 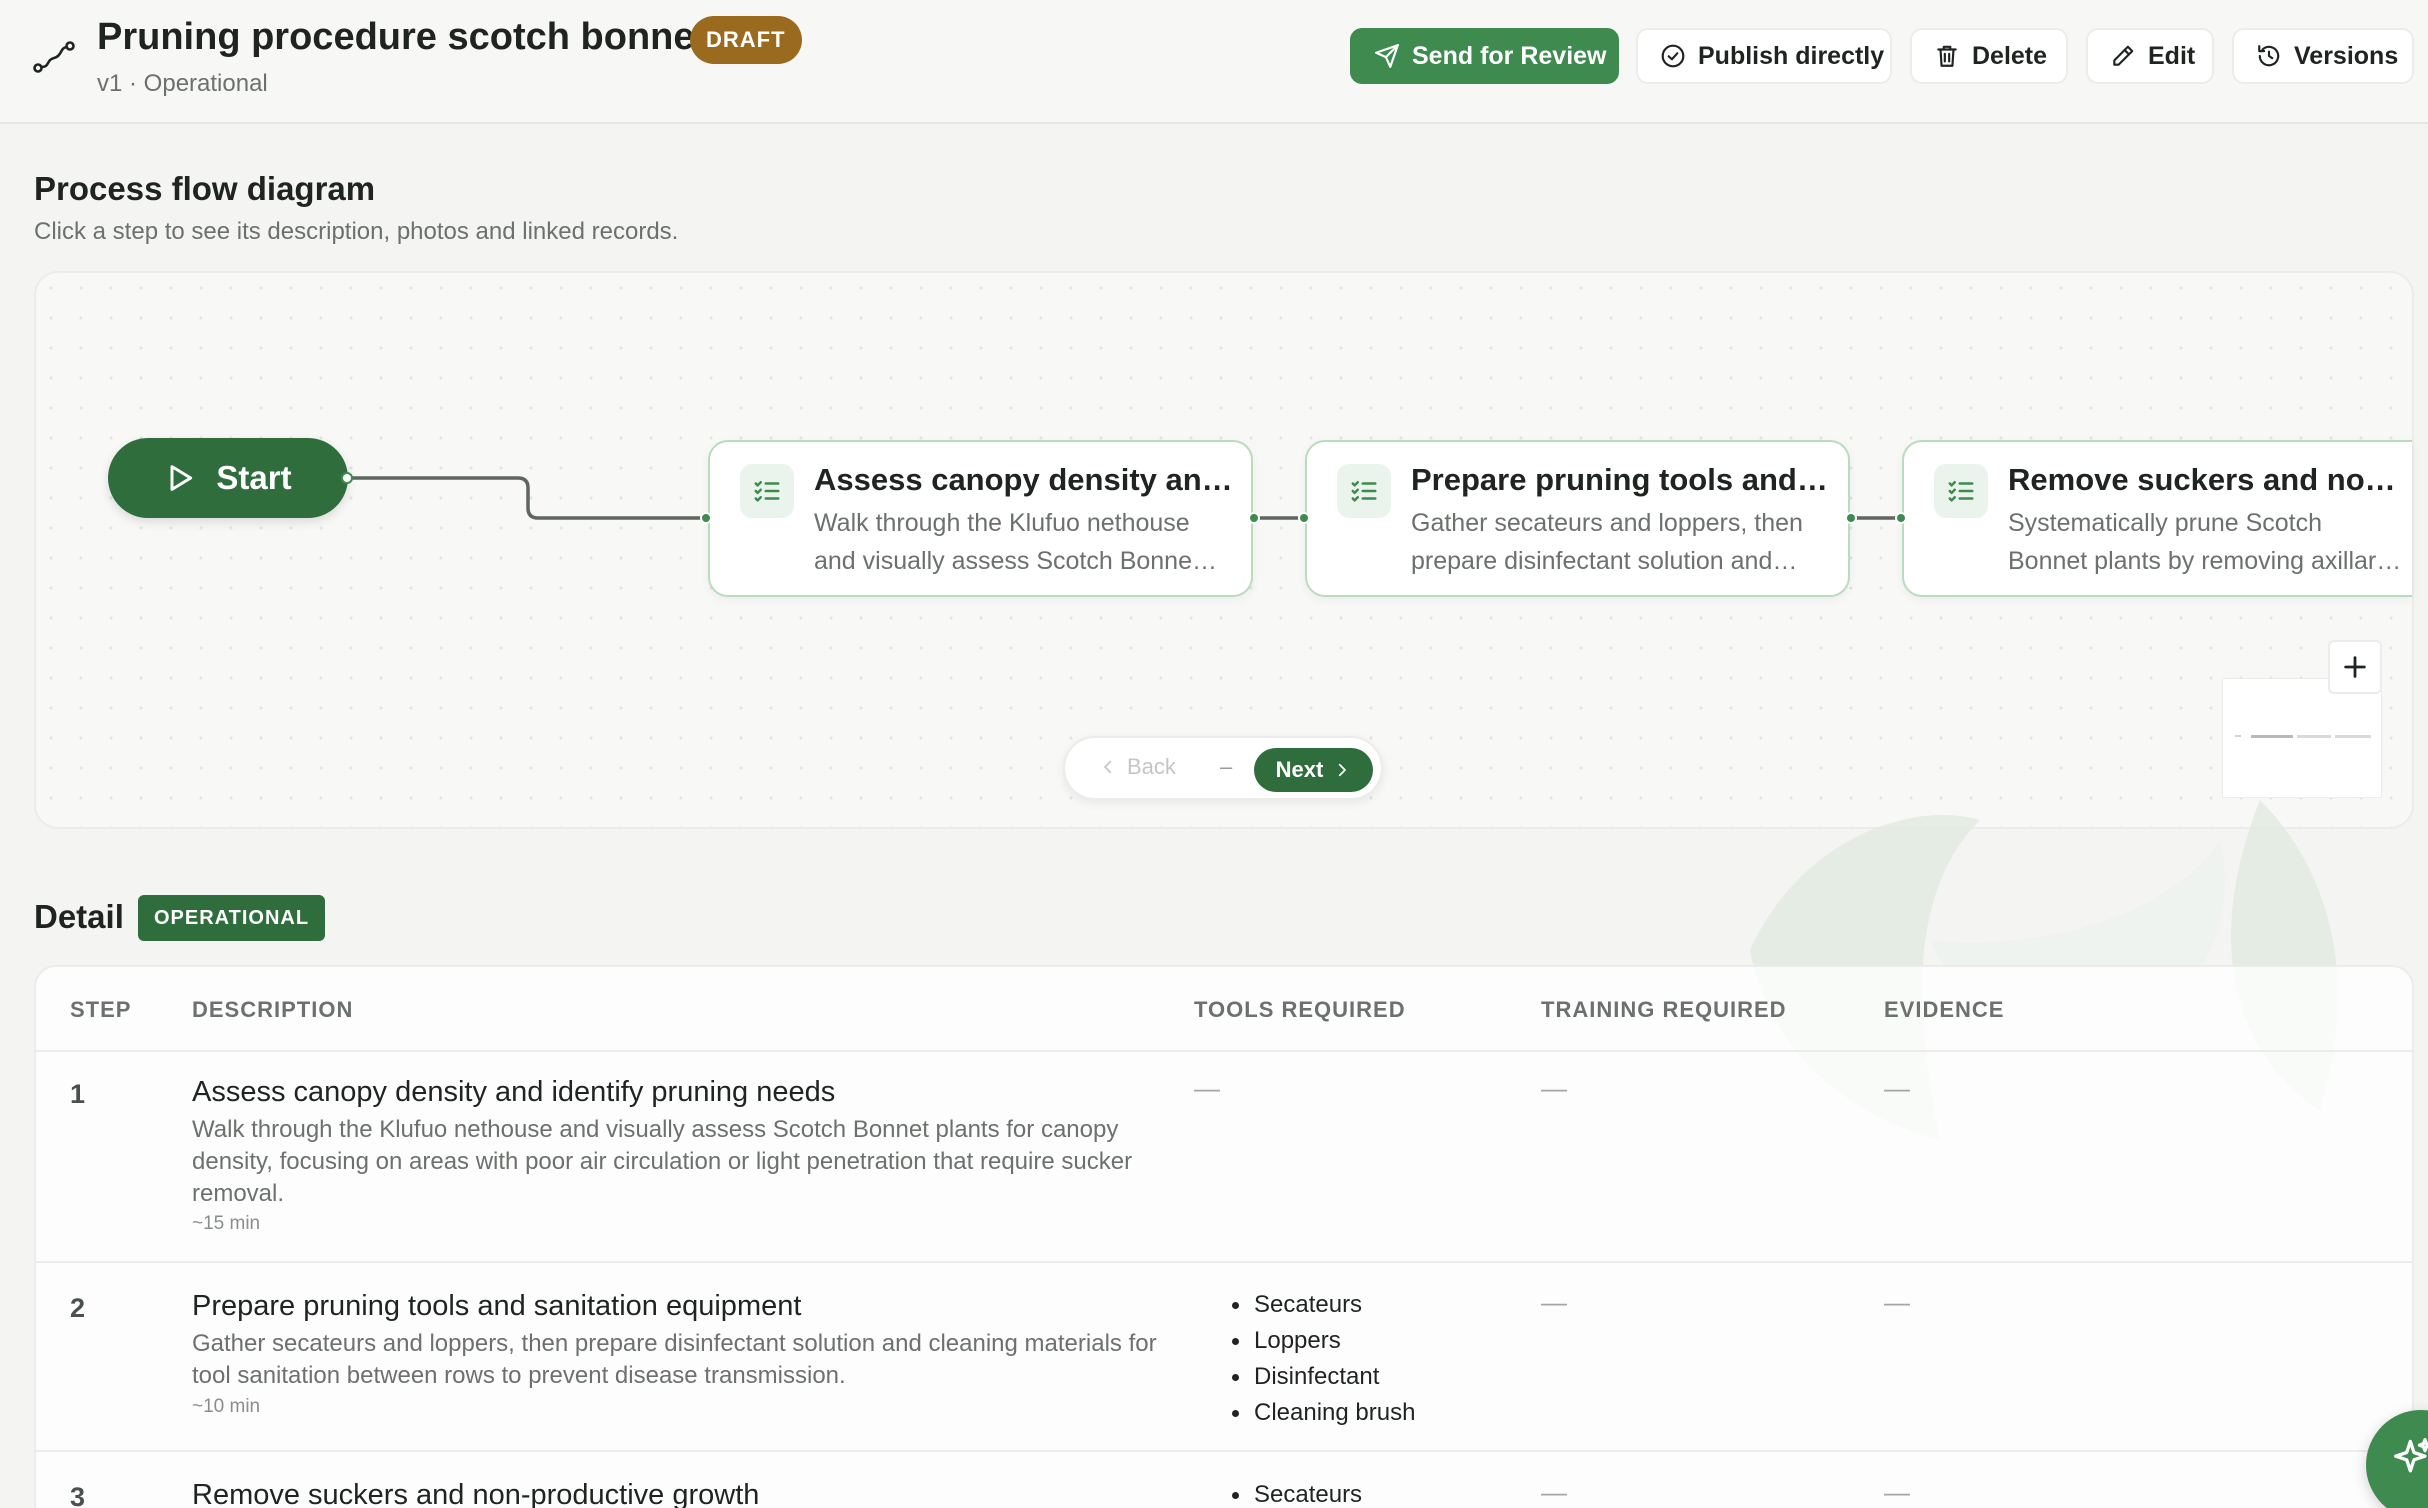 What do you see at coordinates (78, 1094) in the screenshot?
I see `step-number: 1` at bounding box center [78, 1094].